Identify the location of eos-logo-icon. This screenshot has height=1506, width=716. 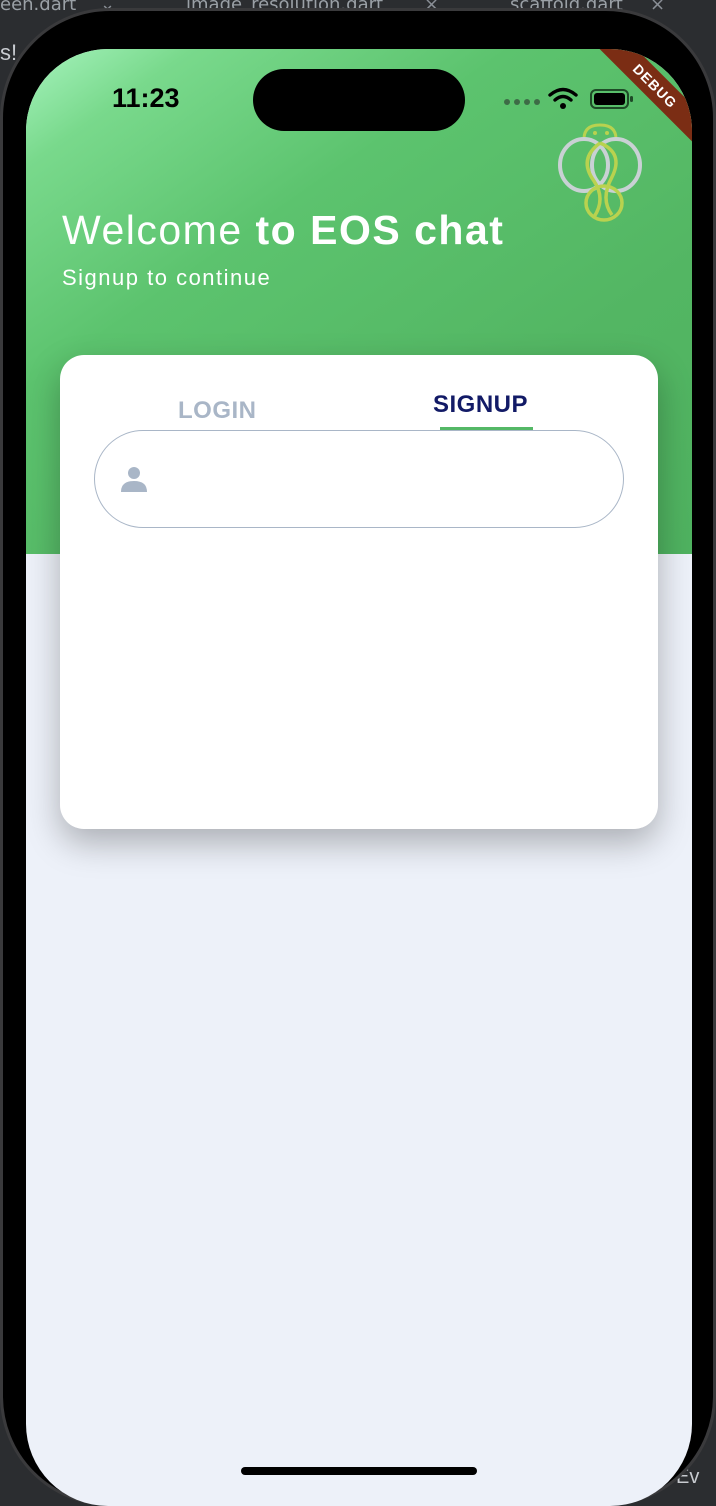
(600, 172).